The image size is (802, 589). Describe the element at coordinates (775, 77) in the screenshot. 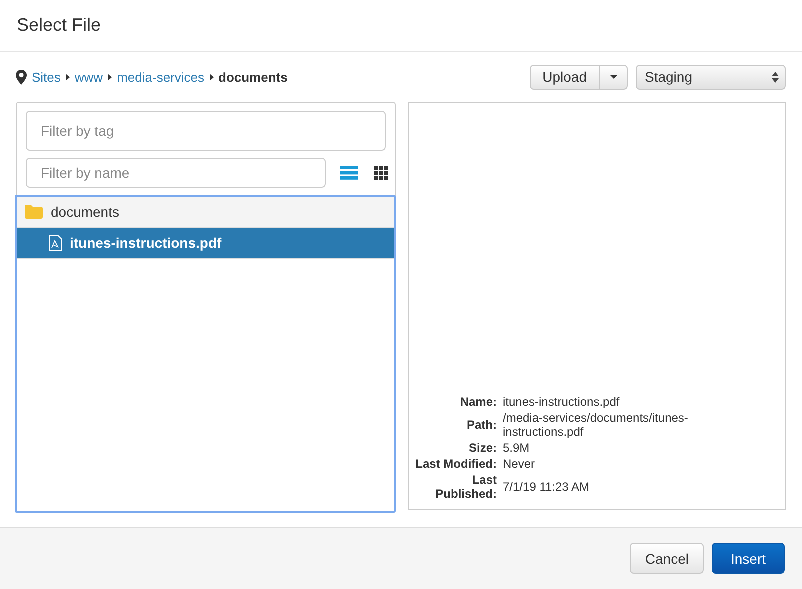

I see `up-down-arrows-icon` at that location.